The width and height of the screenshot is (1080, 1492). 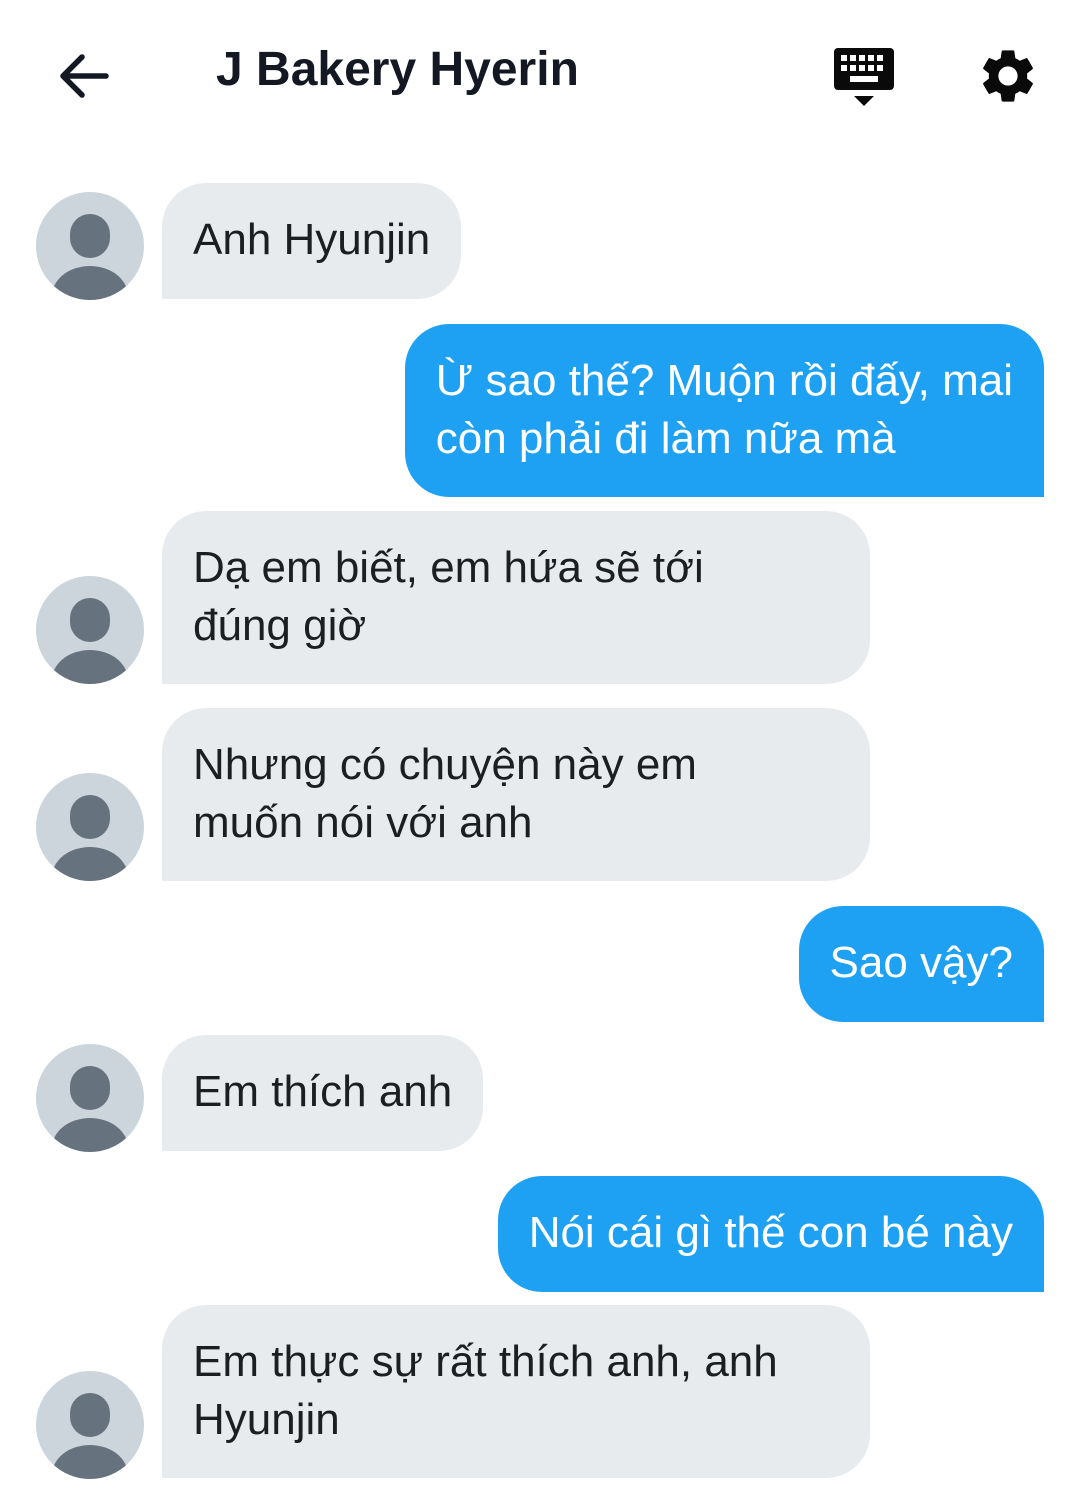 I want to click on message-bubble-outgoing: Nói cái gì thế con bé này, so click(x=770, y=1234).